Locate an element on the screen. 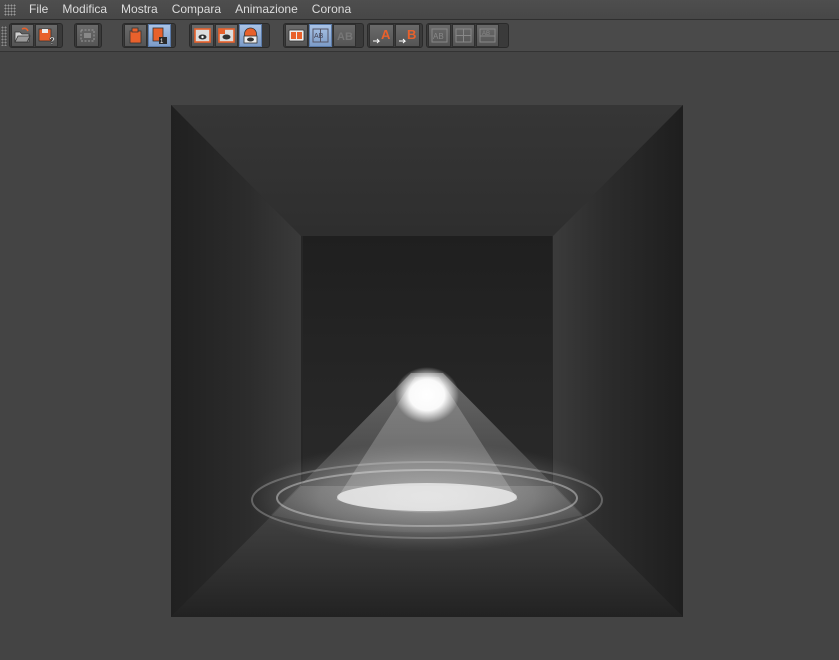 Image resolution: width=839 pixels, height=660 pixels. toolbar-group-ab-mode: AB AB is located at coordinates (323, 35).